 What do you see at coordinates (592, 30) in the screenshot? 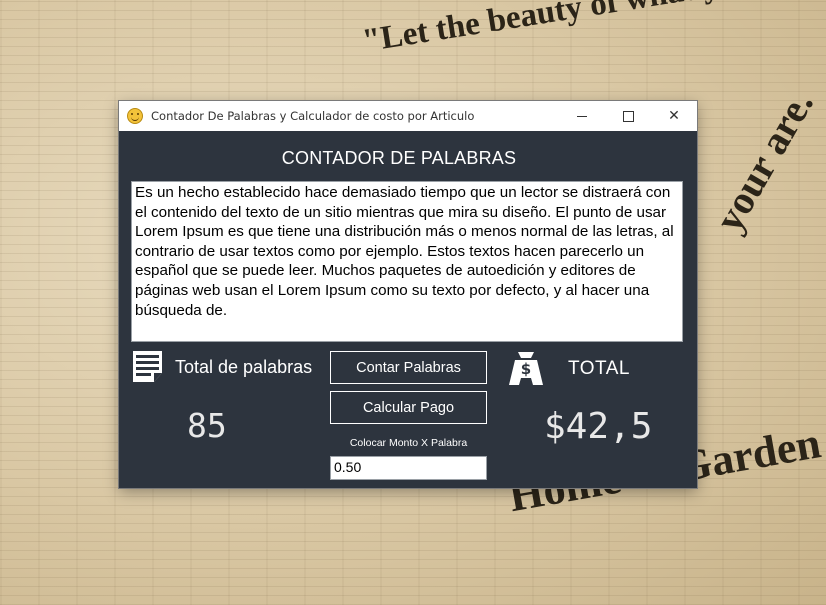
I see `background-headline-1: "Let the beauty of what you do."` at bounding box center [592, 30].